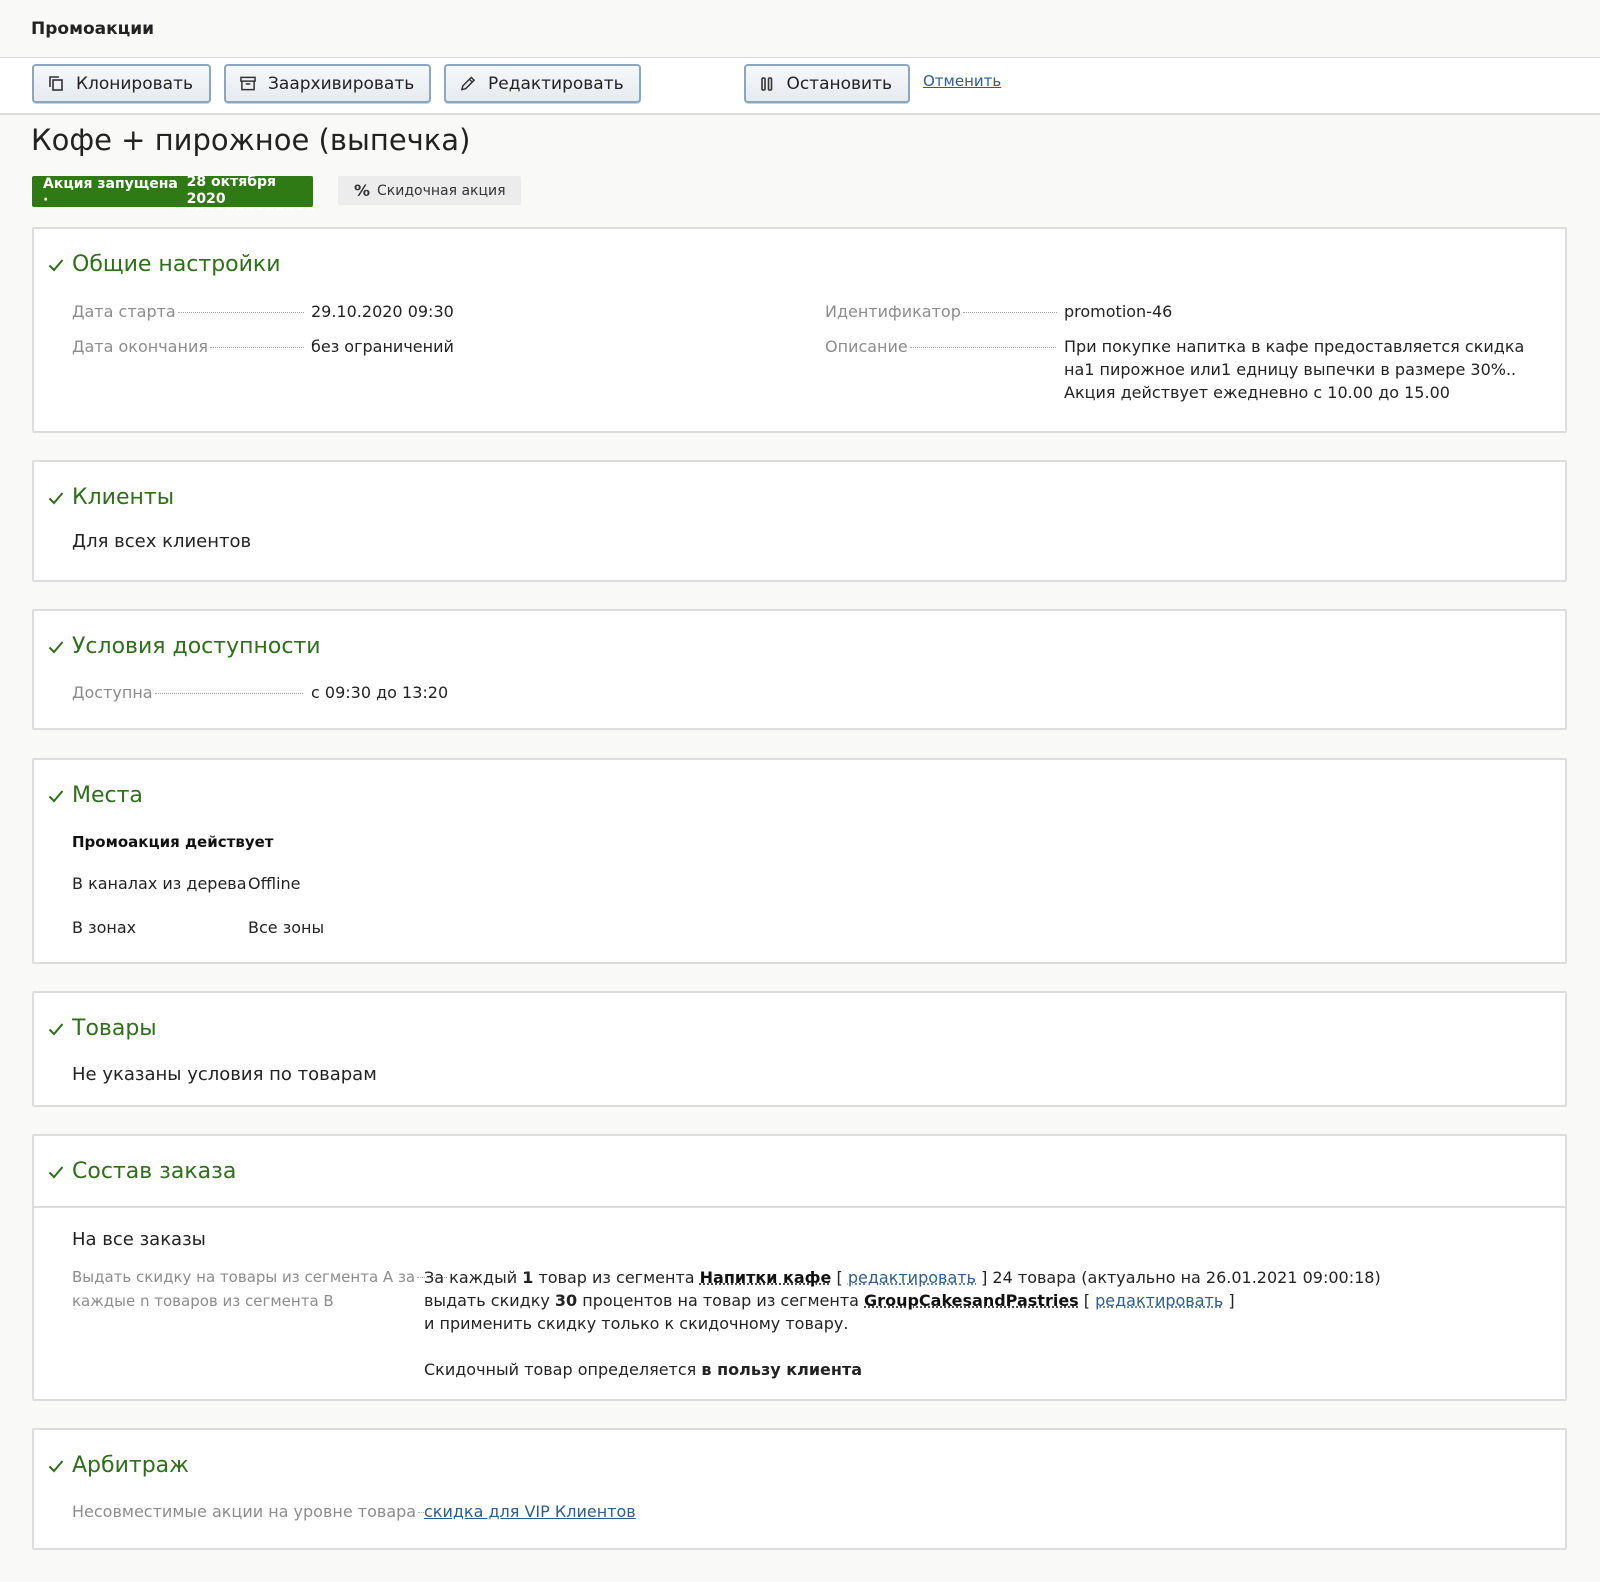 The height and width of the screenshot is (1582, 1600). Describe the element at coordinates (382, 311) in the screenshot. I see `start-date-value: 29.10.2020 09:30` at that location.